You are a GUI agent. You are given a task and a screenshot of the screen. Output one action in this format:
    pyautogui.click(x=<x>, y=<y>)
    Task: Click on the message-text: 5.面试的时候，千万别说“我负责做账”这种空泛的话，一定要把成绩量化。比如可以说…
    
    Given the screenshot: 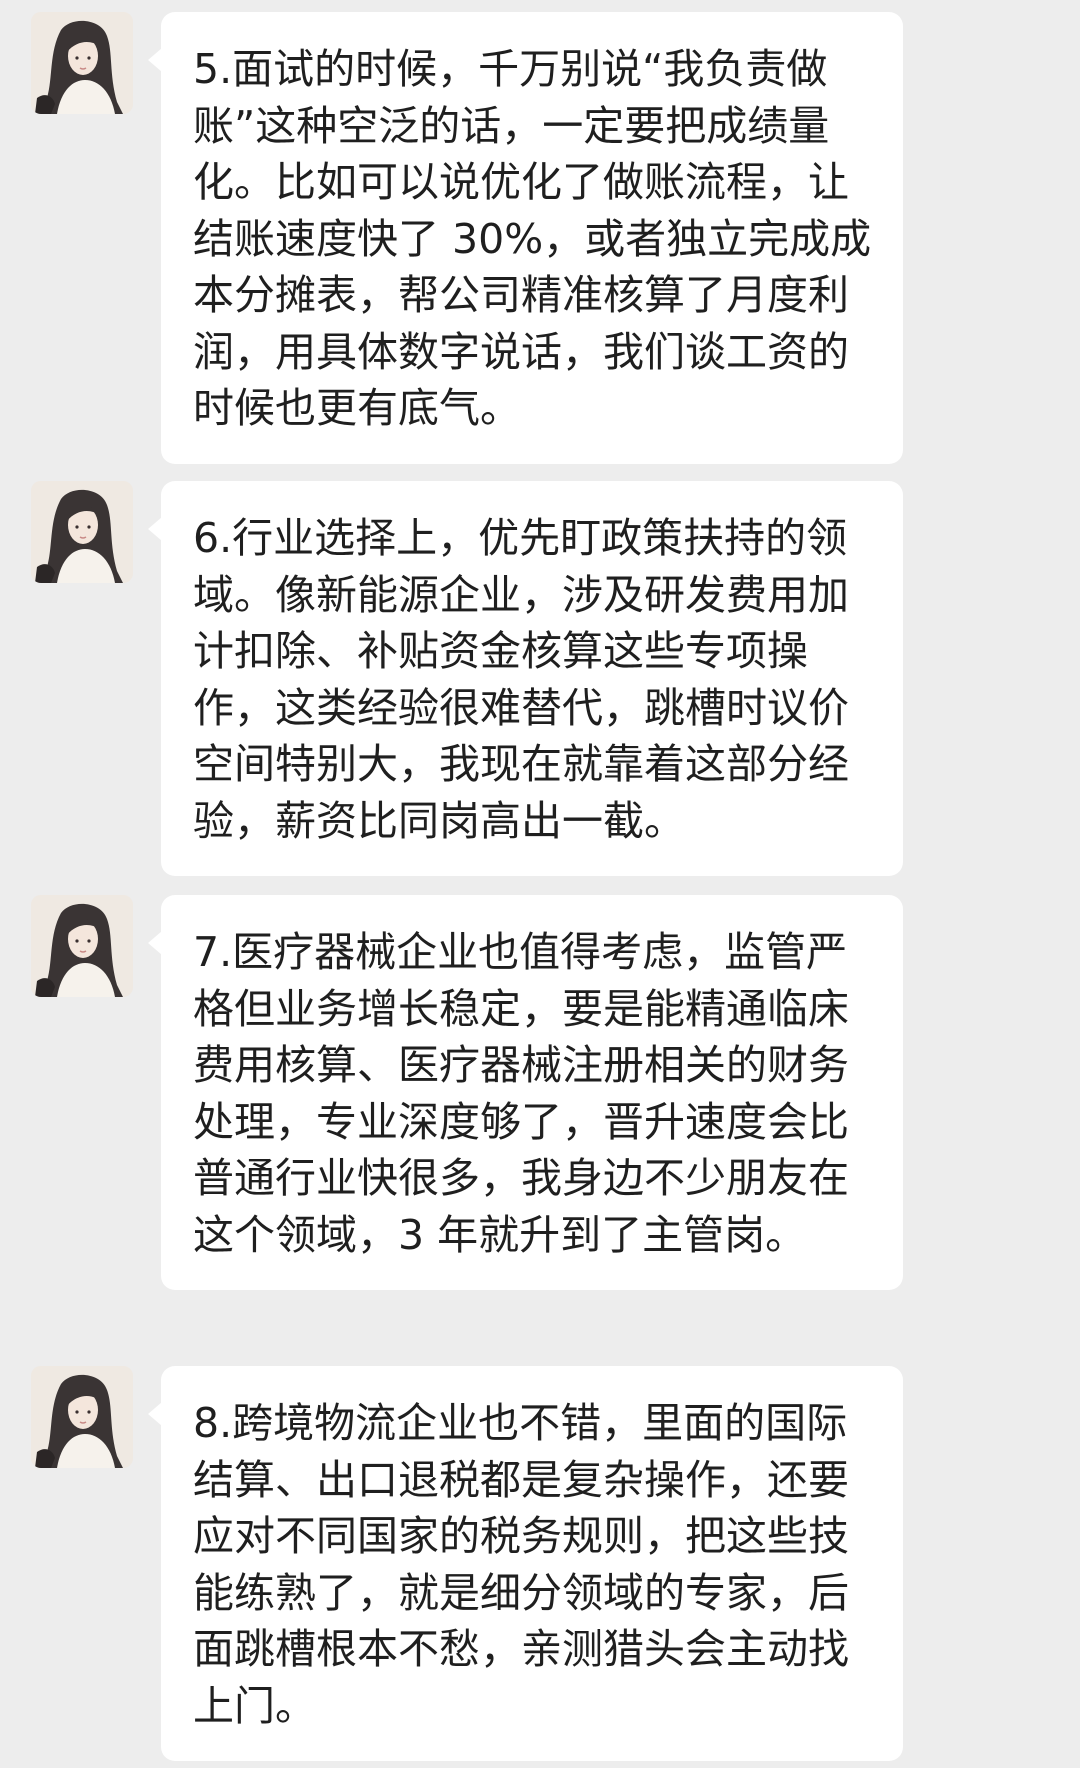 What is the action you would take?
    pyautogui.click(x=532, y=238)
    